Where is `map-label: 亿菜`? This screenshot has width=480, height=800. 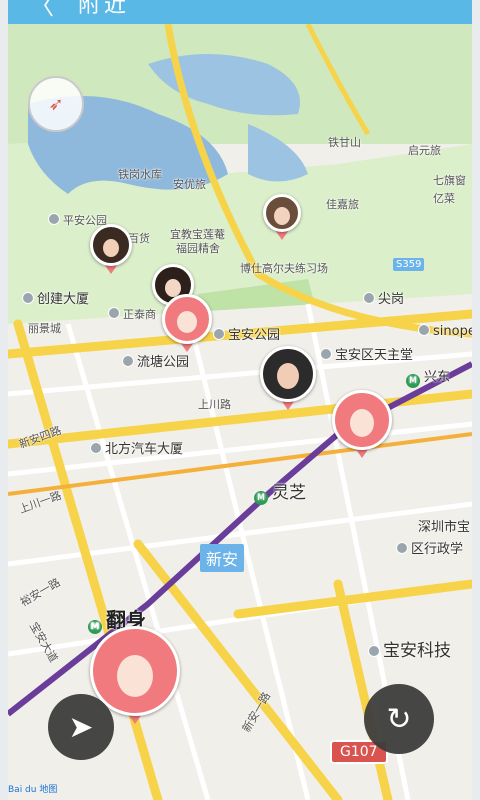
map-label: 亿菜 is located at coordinates (444, 198).